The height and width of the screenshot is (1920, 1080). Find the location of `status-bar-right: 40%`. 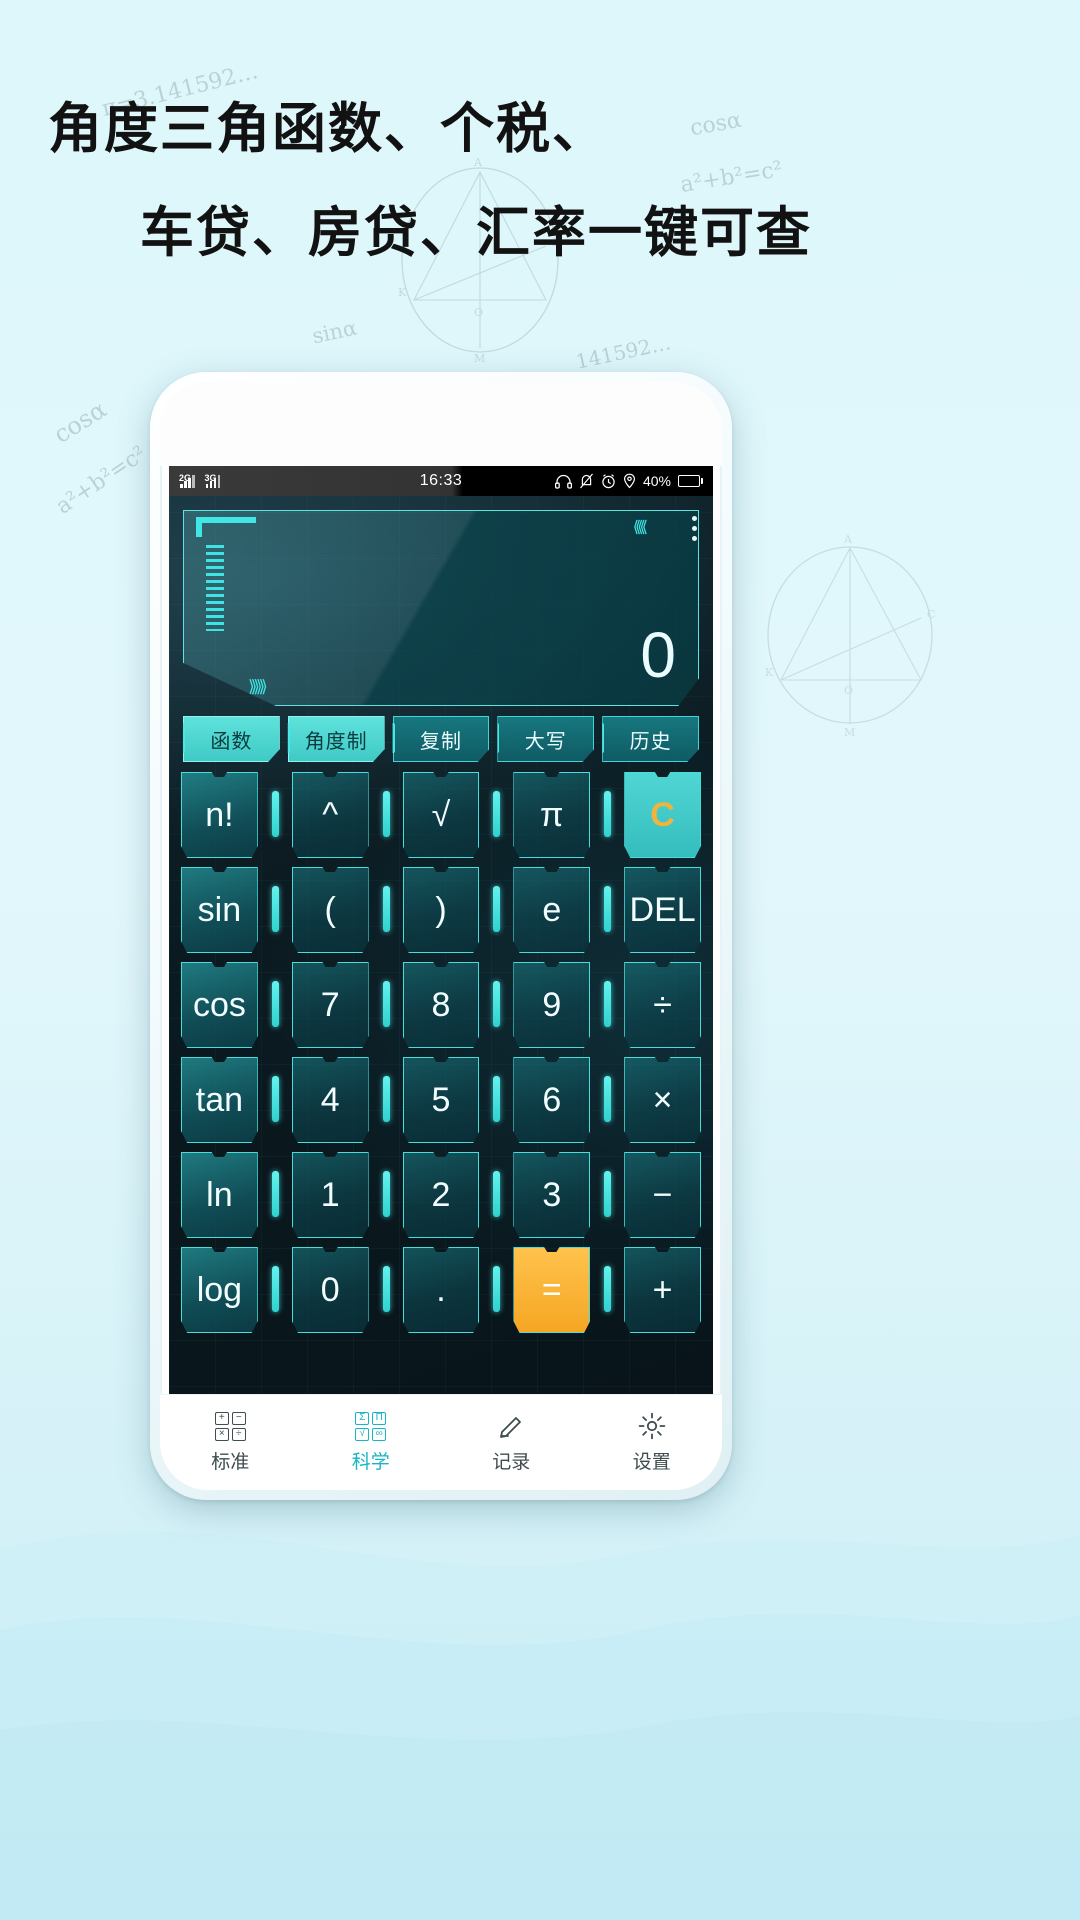

status-bar-right: 40% is located at coordinates (628, 481).